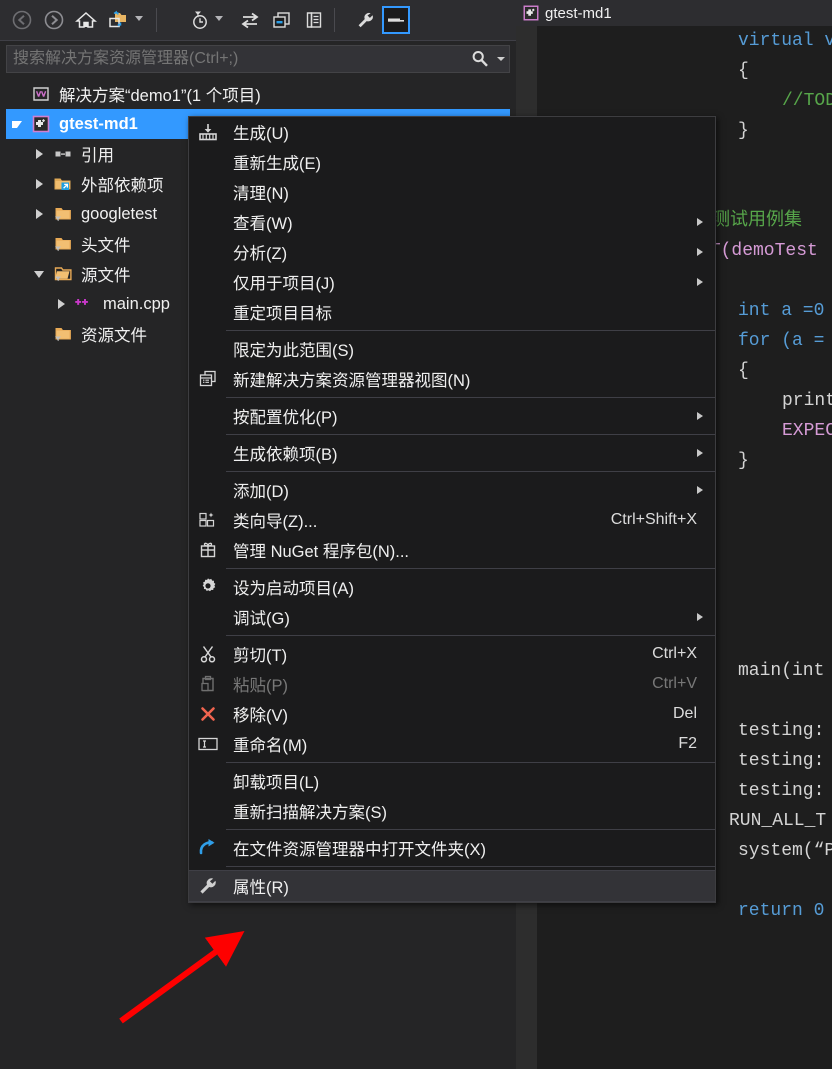 This screenshot has height=1069, width=832. Describe the element at coordinates (293, 589) in the screenshot. I see `menu-item-label: 设为启动项目(A)` at that location.